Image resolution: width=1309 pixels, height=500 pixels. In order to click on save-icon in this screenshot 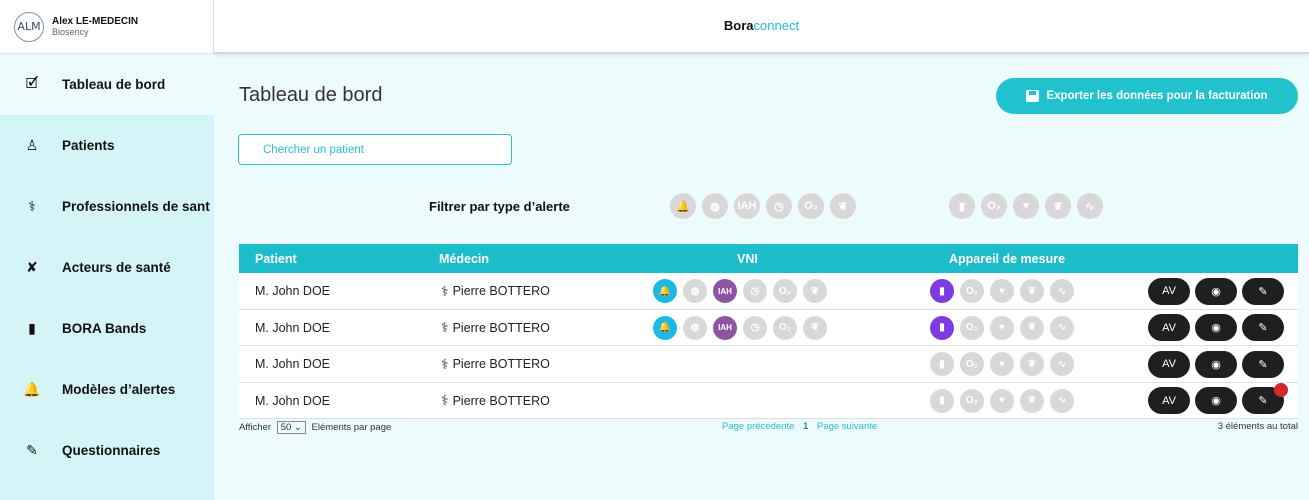, I will do `click(1033, 96)`.